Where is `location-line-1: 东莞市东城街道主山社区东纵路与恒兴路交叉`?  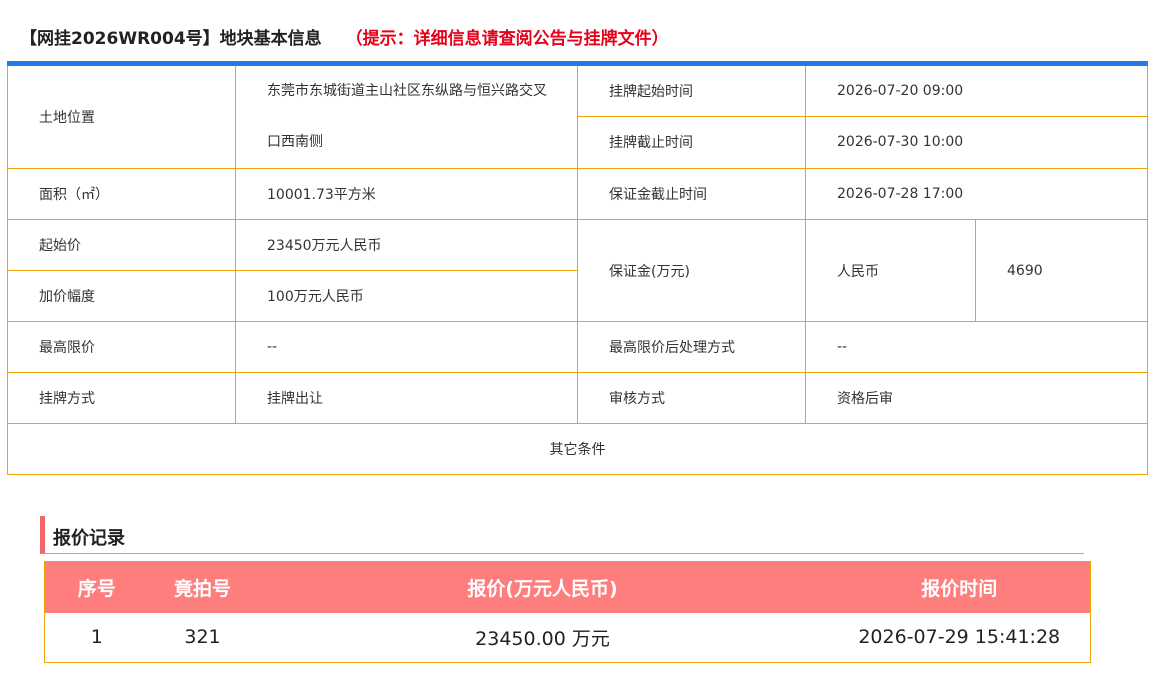 location-line-1: 东莞市东城街道主山社区东纵路与恒兴路交叉 is located at coordinates (407, 91).